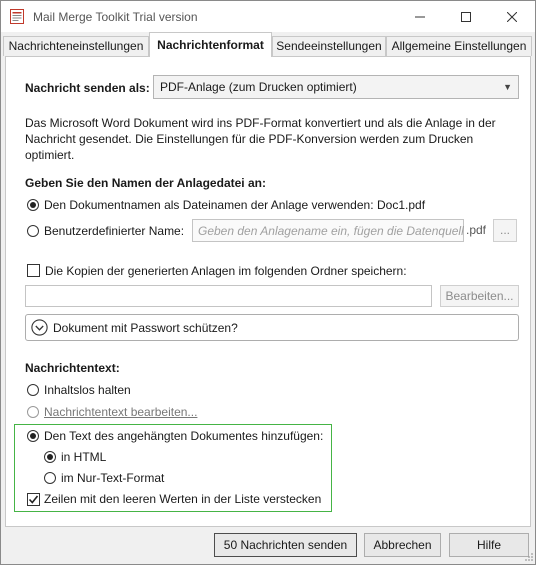 The height and width of the screenshot is (565, 536). What do you see at coordinates (87, 390) in the screenshot?
I see `keep-empty-label: Inhaltslos halten` at bounding box center [87, 390].